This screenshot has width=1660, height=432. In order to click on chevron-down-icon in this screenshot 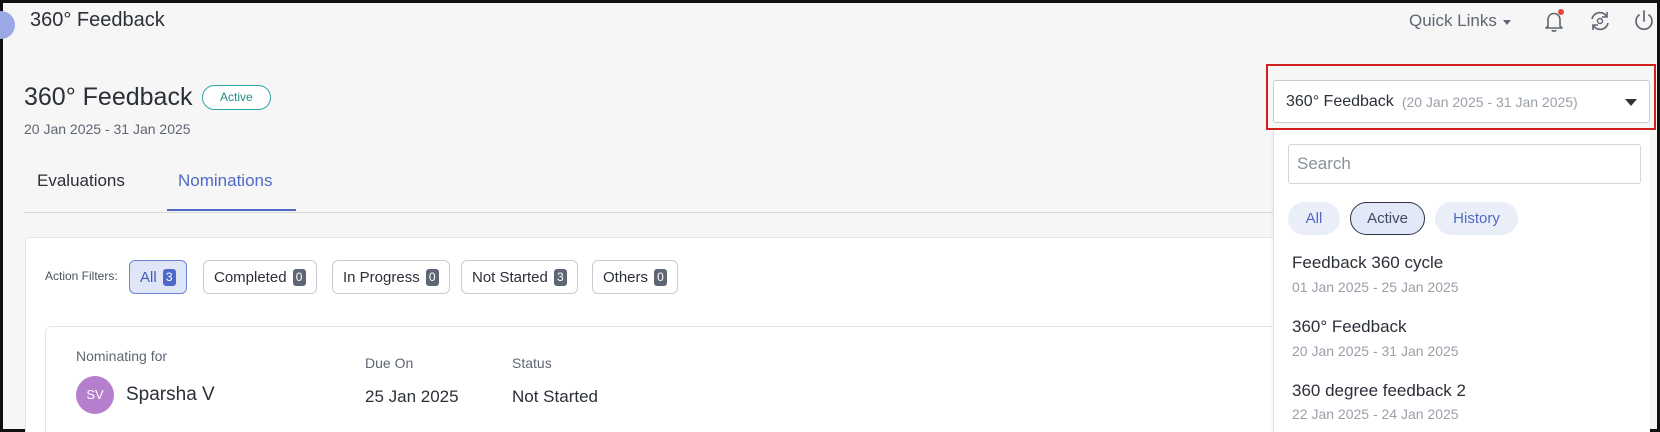, I will do `click(1506, 22)`.